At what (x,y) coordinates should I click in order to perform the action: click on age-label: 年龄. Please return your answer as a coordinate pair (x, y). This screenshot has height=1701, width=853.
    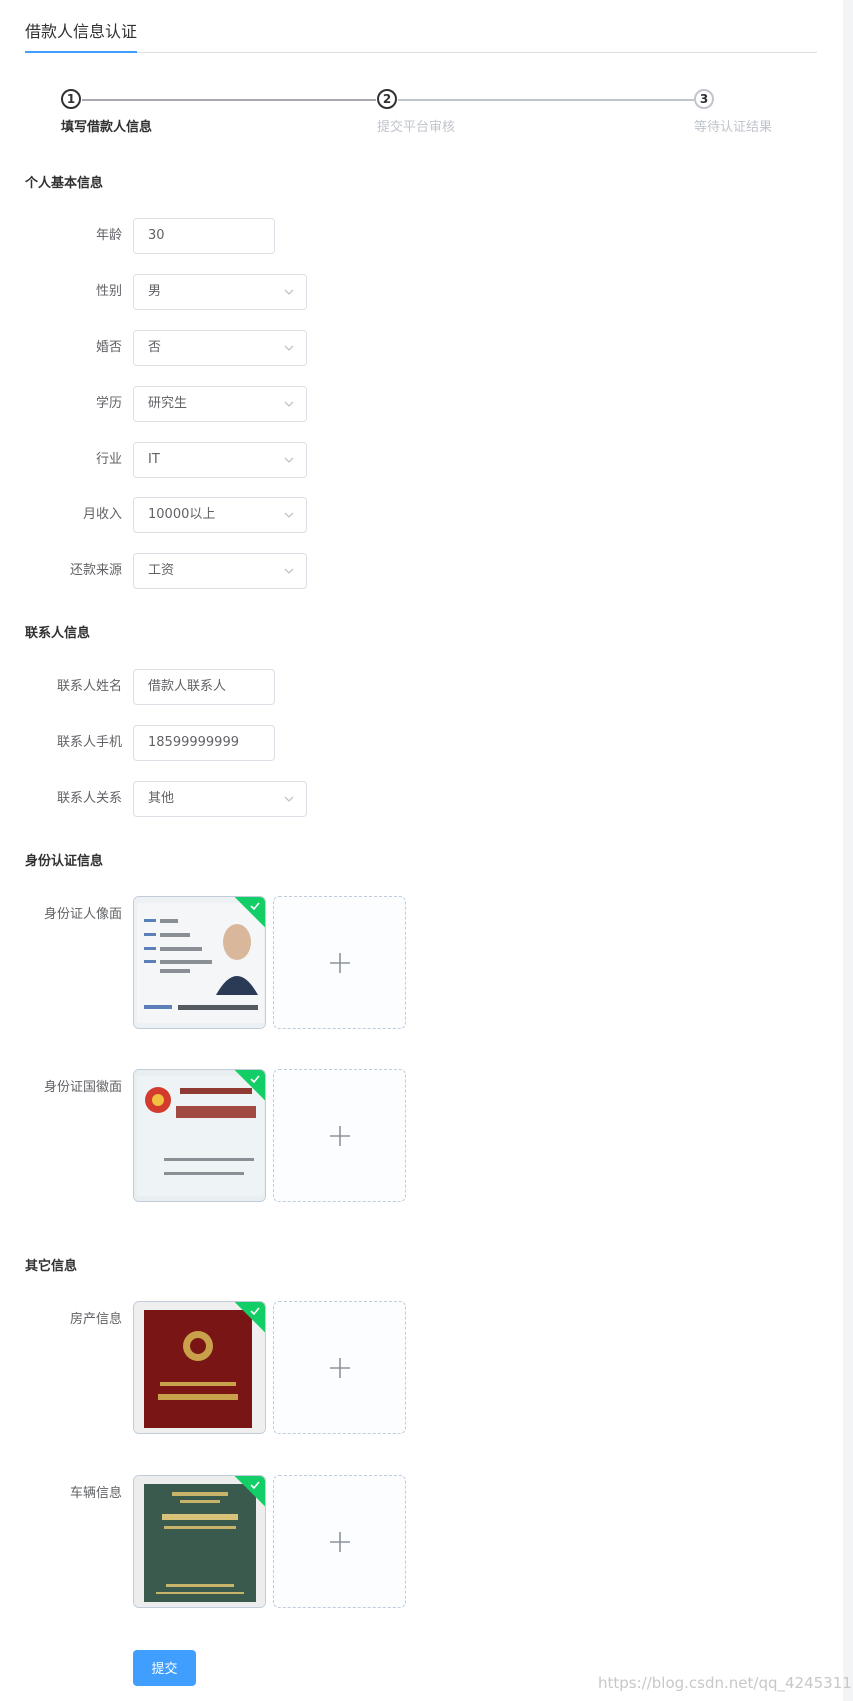
    Looking at the image, I should click on (108, 235).